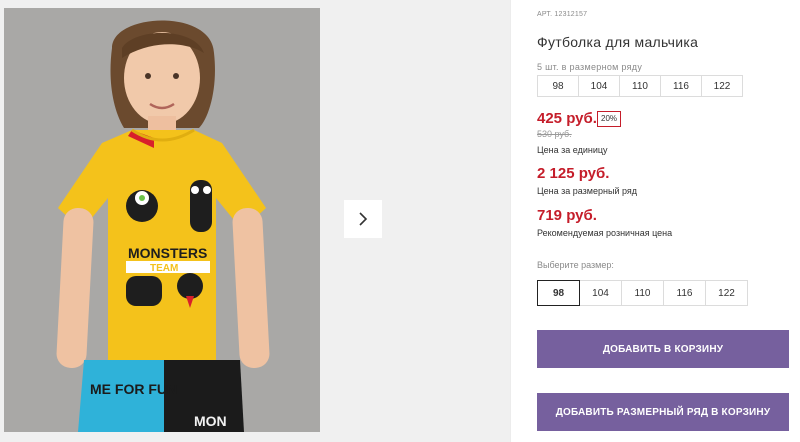  What do you see at coordinates (164, 268) in the screenshot?
I see `shirt-print-line2: TEAM` at bounding box center [164, 268].